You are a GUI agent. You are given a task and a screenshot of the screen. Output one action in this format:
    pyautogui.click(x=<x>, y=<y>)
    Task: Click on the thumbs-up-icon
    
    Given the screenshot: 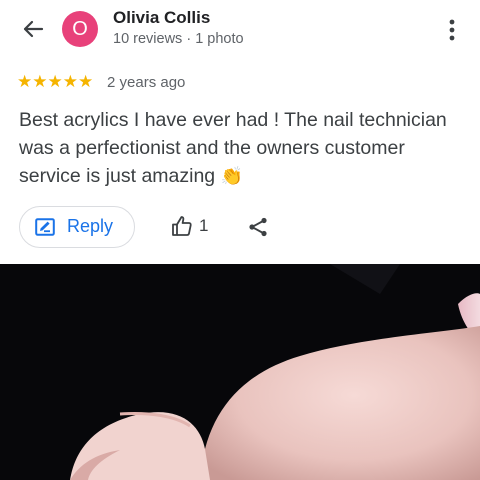 What is the action you would take?
    pyautogui.click(x=182, y=226)
    